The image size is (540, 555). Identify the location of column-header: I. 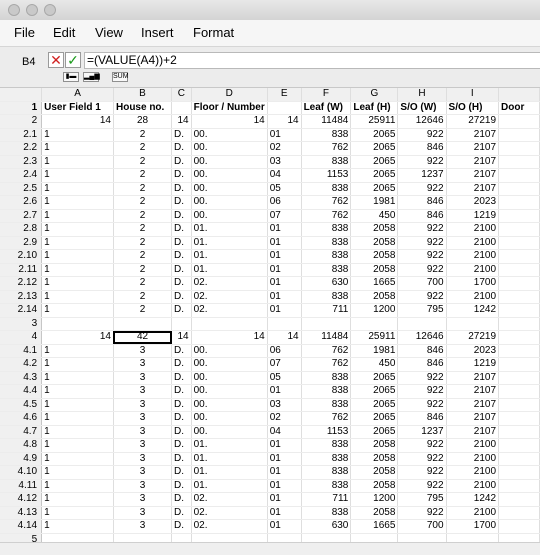
(473, 95).